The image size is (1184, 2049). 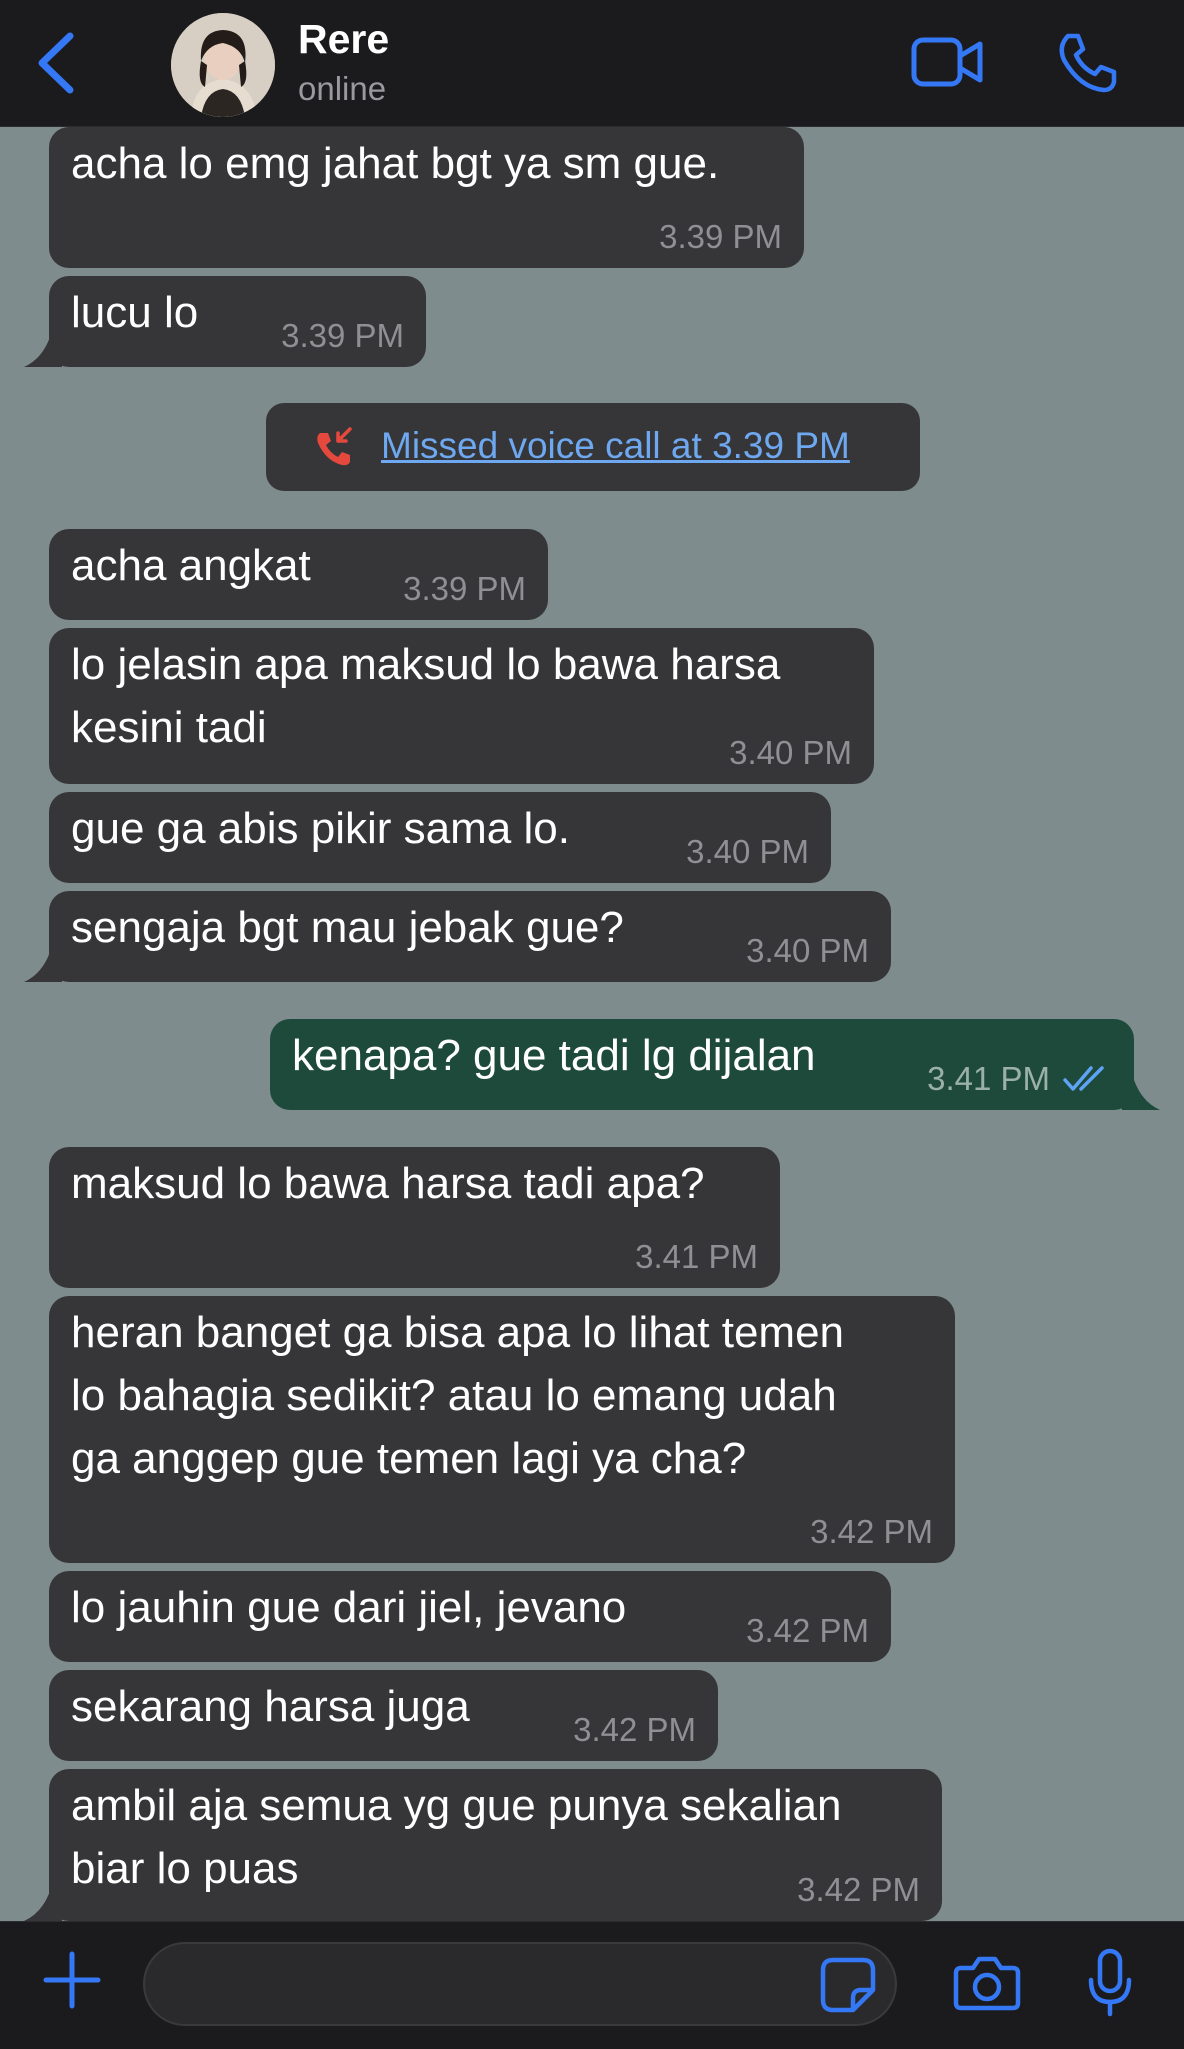 What do you see at coordinates (349, 1607) in the screenshot?
I see `message-text: lo jauhin gue dari jiel, jevano` at bounding box center [349, 1607].